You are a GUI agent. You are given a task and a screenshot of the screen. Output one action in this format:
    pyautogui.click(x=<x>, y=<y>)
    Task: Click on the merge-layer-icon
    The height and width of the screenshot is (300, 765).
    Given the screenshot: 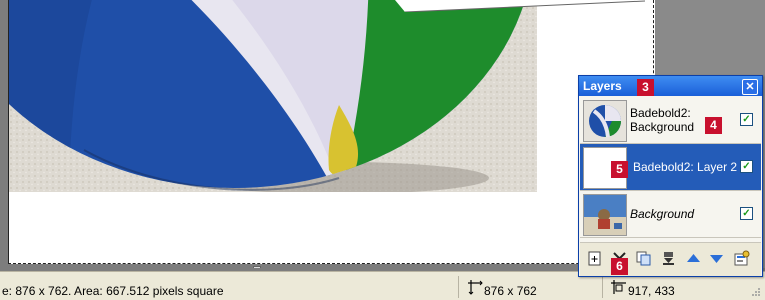 What is the action you would take?
    pyautogui.click(x=668, y=258)
    